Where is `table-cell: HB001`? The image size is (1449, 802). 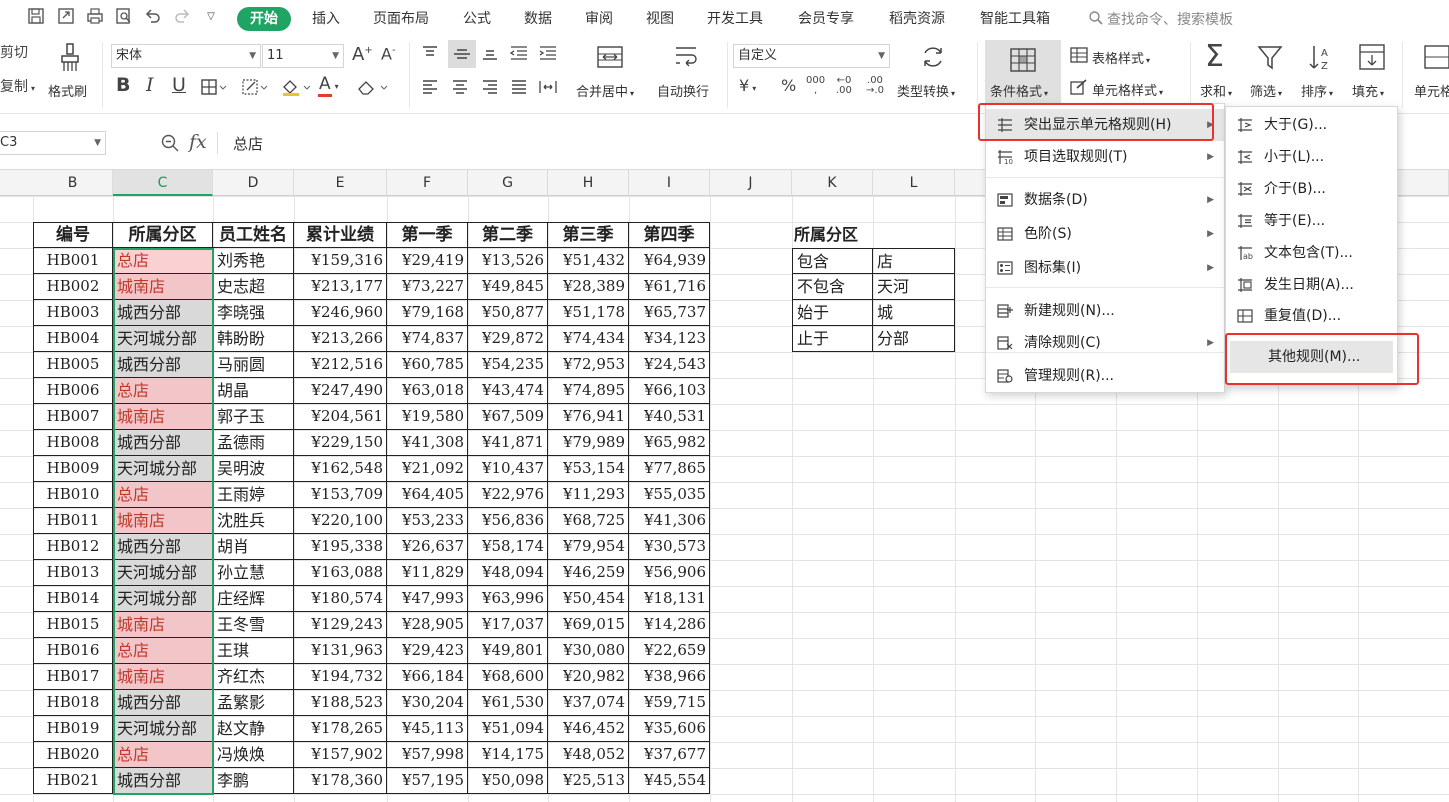 table-cell: HB001 is located at coordinates (73, 261).